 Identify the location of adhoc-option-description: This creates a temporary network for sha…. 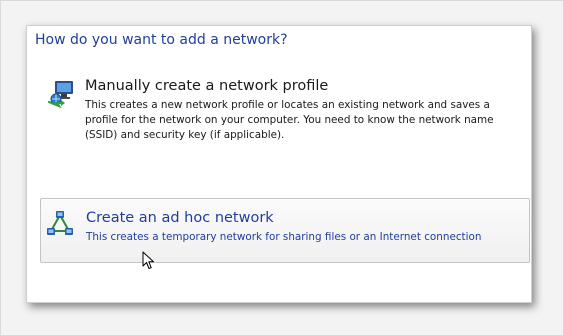
(284, 237).